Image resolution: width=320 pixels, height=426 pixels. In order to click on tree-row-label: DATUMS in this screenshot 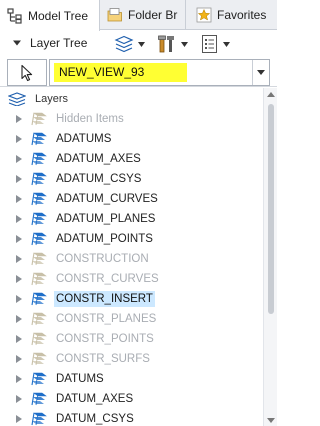, I will do `click(80, 379)`.